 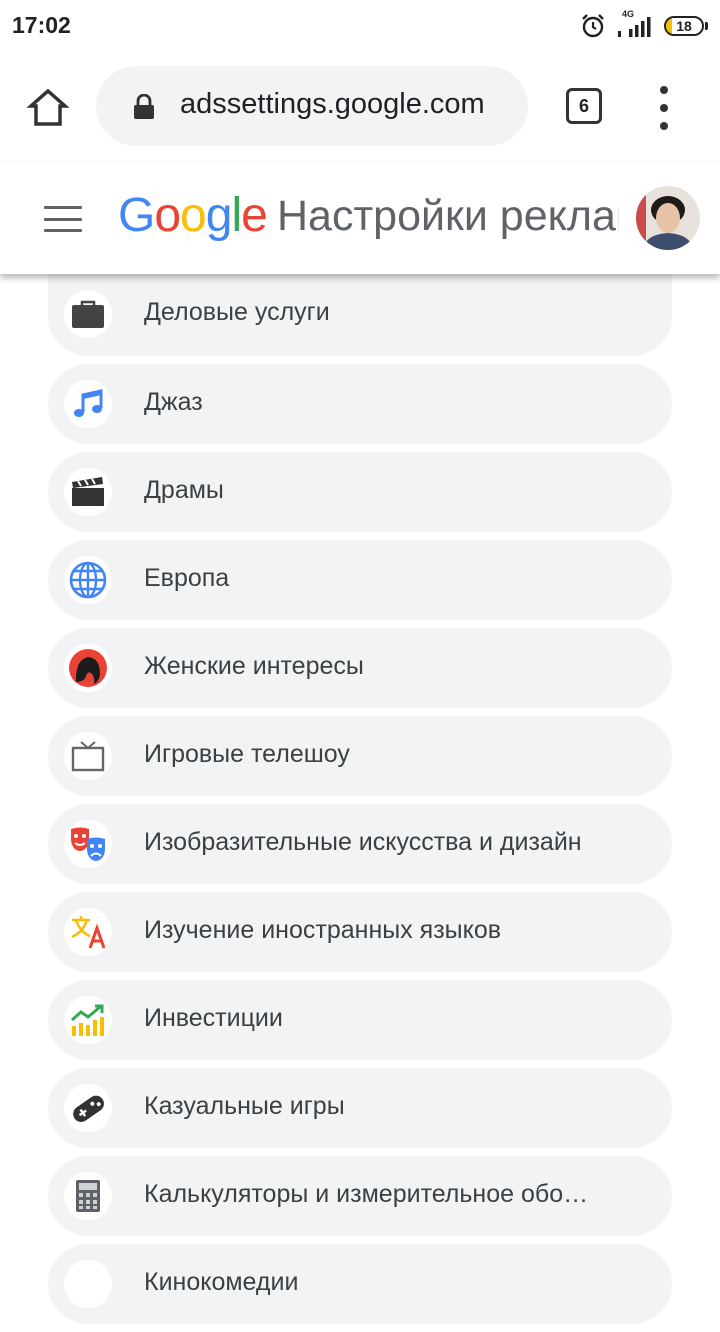 What do you see at coordinates (360, 492) in the screenshot?
I see `list-item: Драмы` at bounding box center [360, 492].